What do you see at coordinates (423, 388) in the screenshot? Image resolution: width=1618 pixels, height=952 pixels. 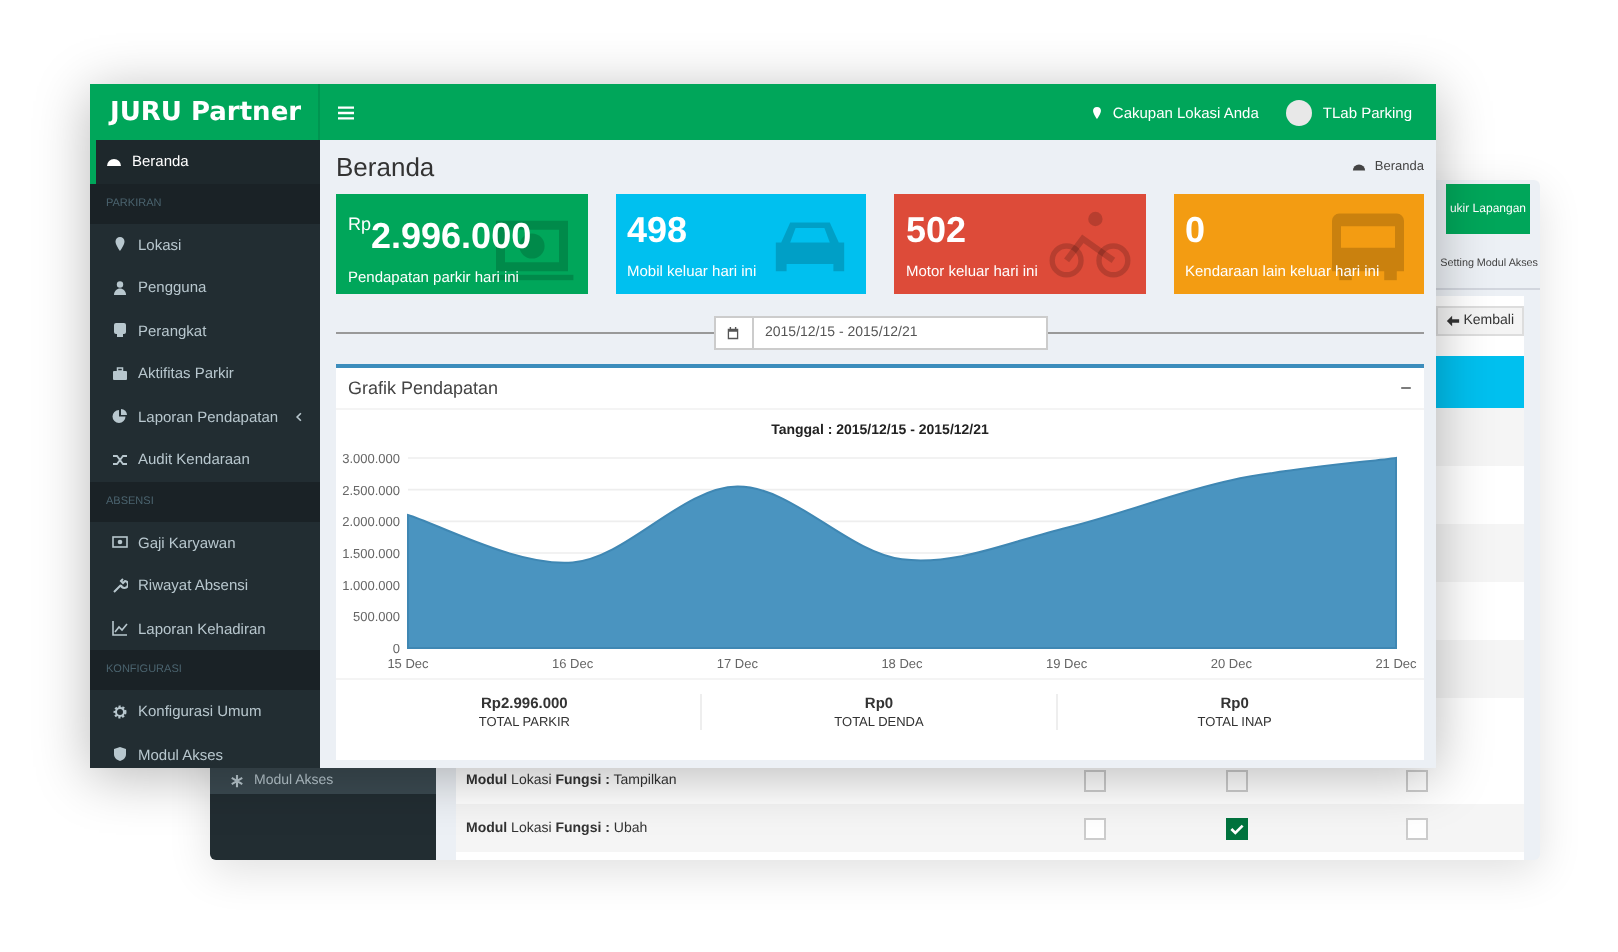 I see `panel-title: Grafik Pendapatan` at bounding box center [423, 388].